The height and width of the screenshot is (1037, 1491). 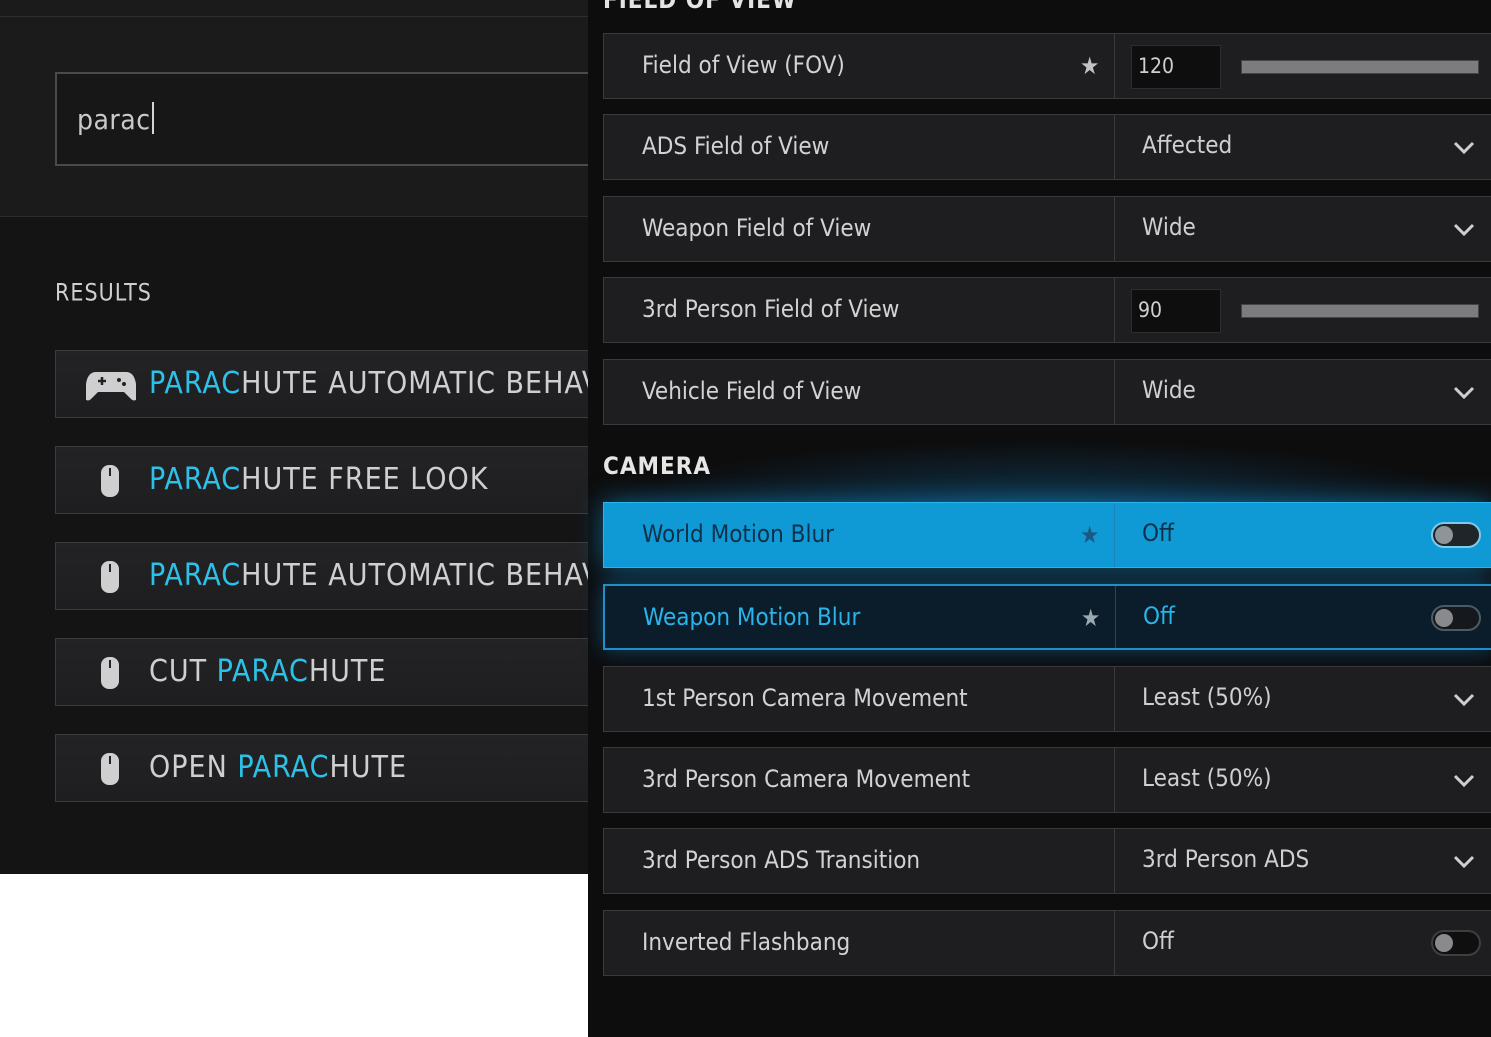 What do you see at coordinates (781, 860) in the screenshot?
I see `setting-label: 3rd Person ADS Transition` at bounding box center [781, 860].